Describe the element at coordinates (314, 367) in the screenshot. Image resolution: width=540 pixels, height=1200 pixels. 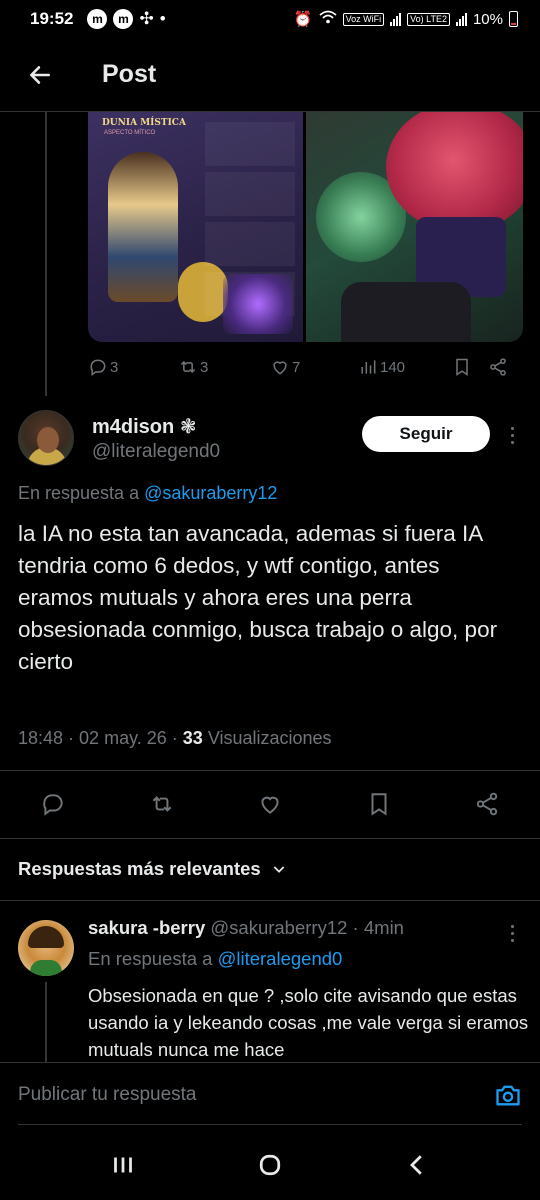
I see `like-action: 7` at that location.